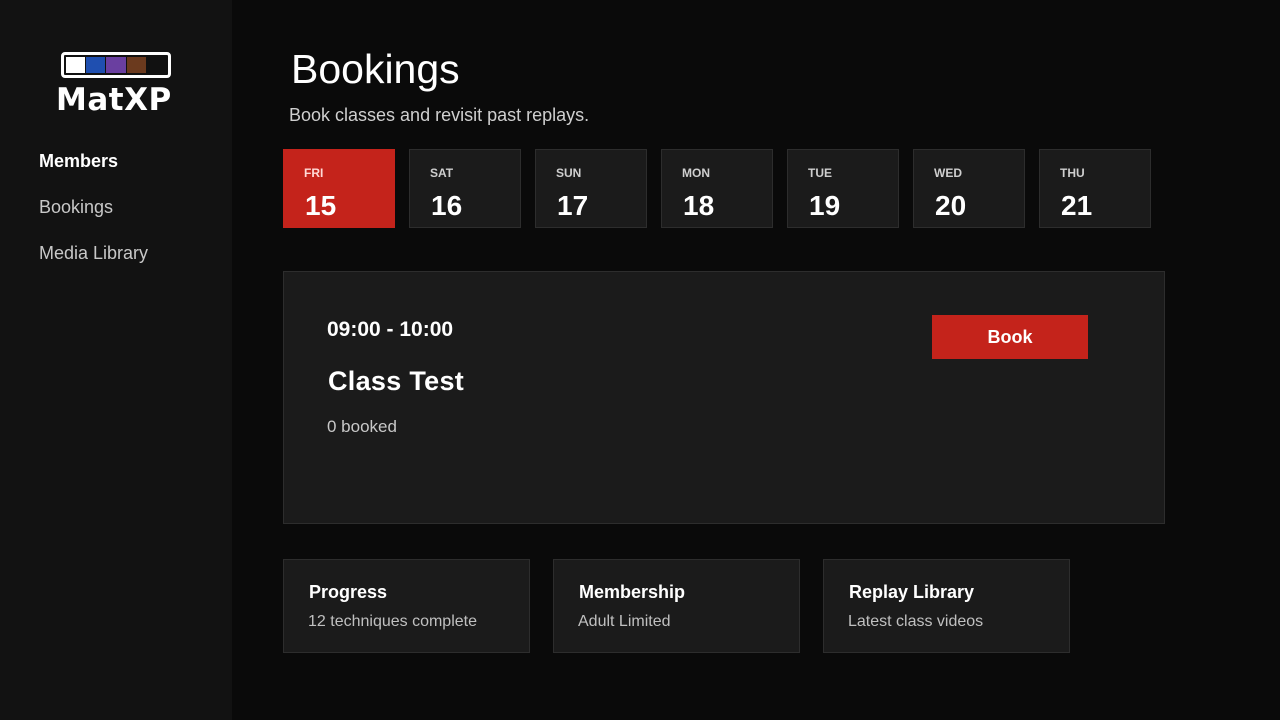  What do you see at coordinates (390, 329) in the screenshot?
I see `class-time: 09:00 - 10:00` at bounding box center [390, 329].